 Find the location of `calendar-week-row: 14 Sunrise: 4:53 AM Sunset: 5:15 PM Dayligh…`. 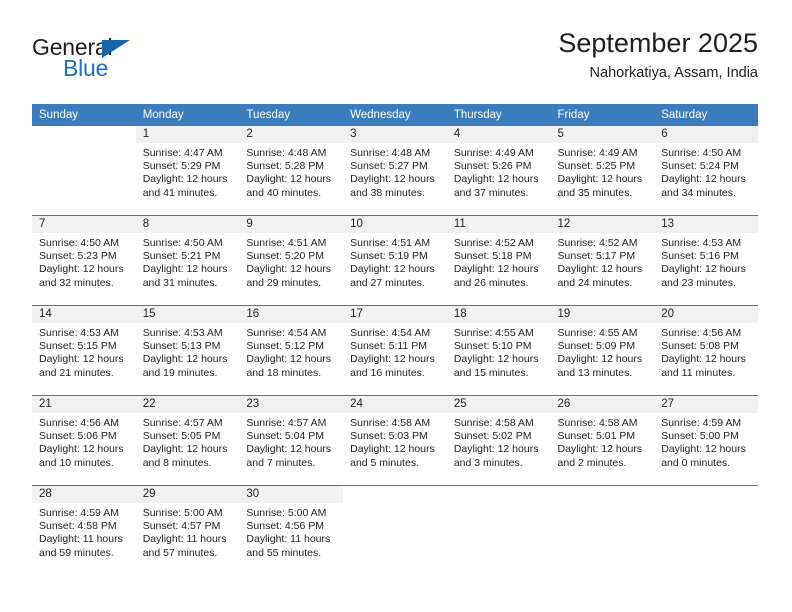

calendar-week-row: 14 Sunrise: 4:53 AM Sunset: 5:15 PM Dayligh… is located at coordinates (395, 350).